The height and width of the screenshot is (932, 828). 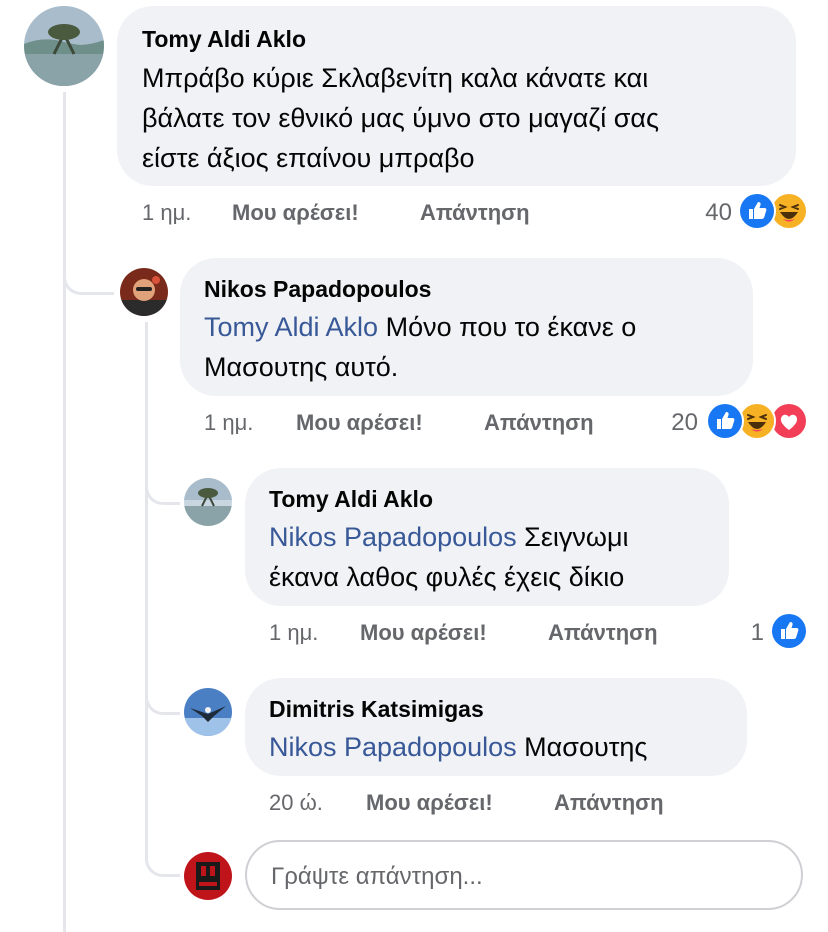 I want to click on comment-text-line-3: είστε άξιος επαίνου μπραβο, so click(x=308, y=158).